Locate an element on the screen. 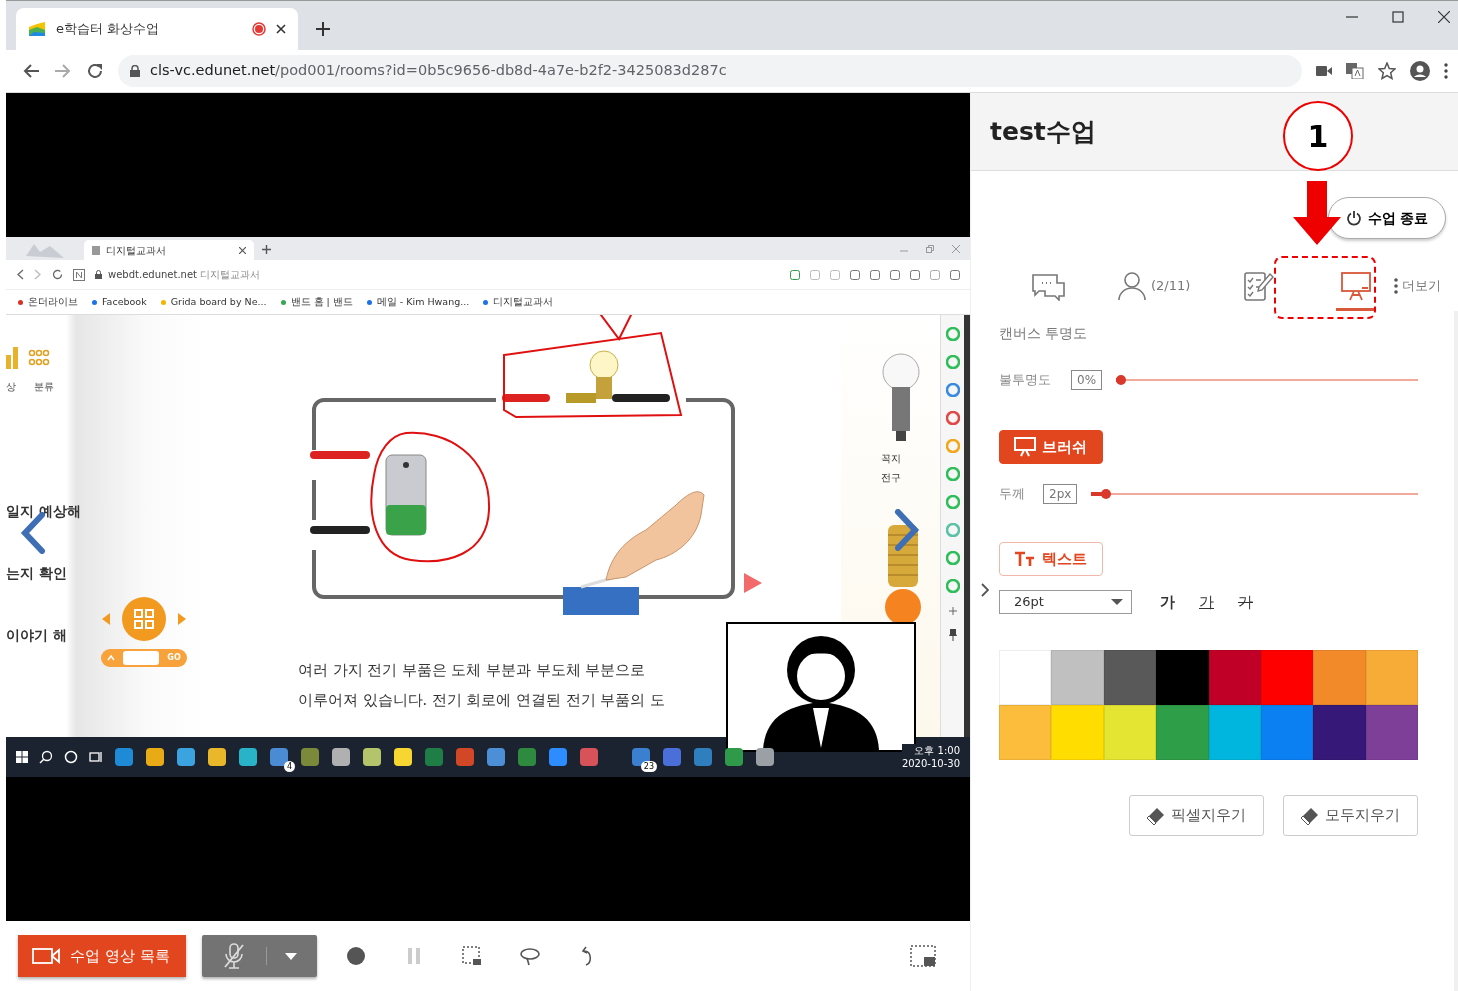 The height and width of the screenshot is (991, 1458). body-text: 이루어져 있습니다. 전기 회로에 연결된 전기 부품의 도 is located at coordinates (481, 700).